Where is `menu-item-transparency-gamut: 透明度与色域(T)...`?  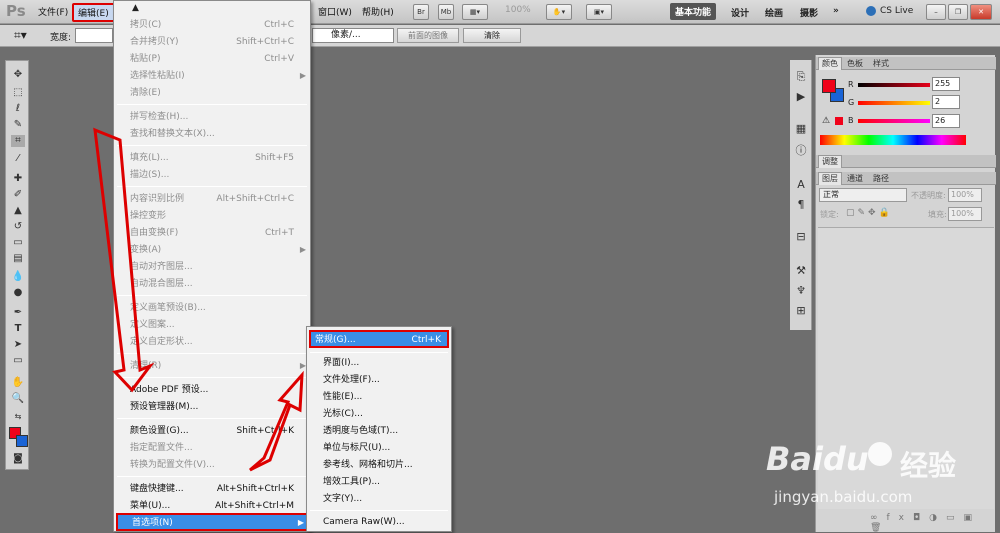
menu-item-transparency-gamut: 透明度与色域(T)... is located at coordinates (384, 431).